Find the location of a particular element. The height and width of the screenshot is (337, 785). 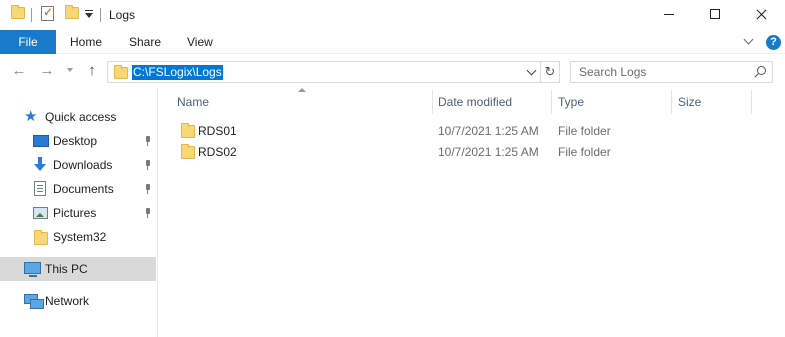

sort-ascending-icon is located at coordinates (302, 90).